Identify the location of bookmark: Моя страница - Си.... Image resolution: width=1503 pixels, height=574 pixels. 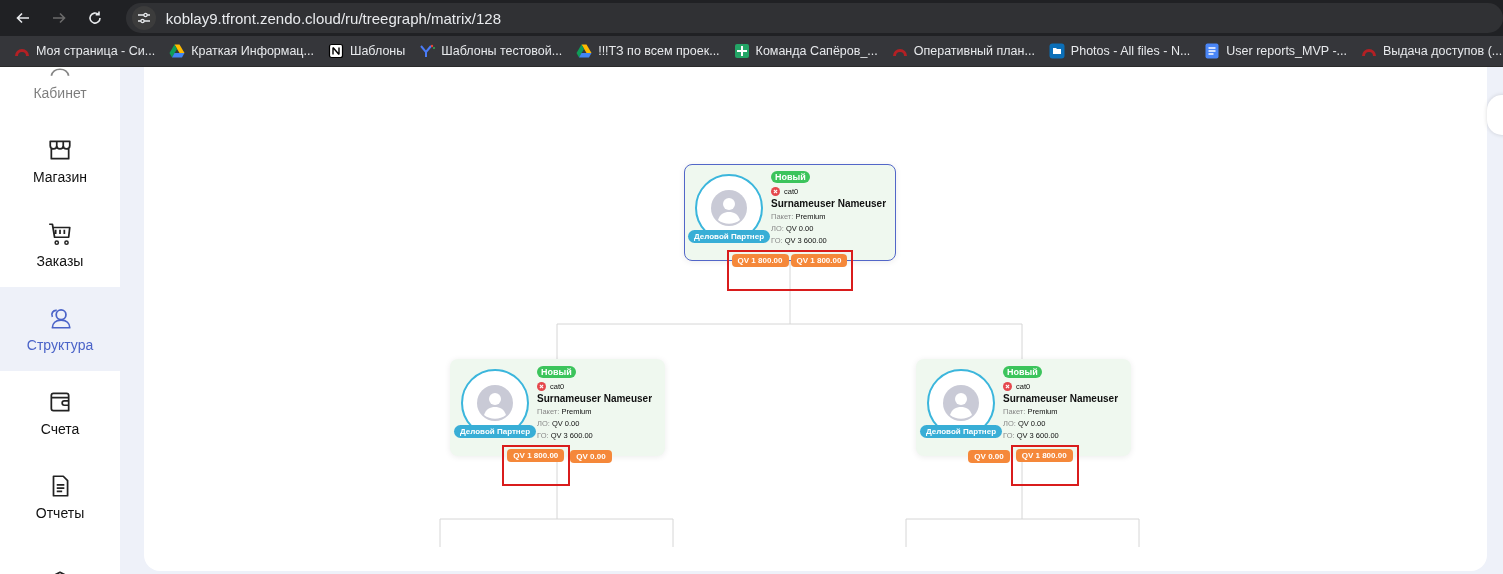
(85, 51).